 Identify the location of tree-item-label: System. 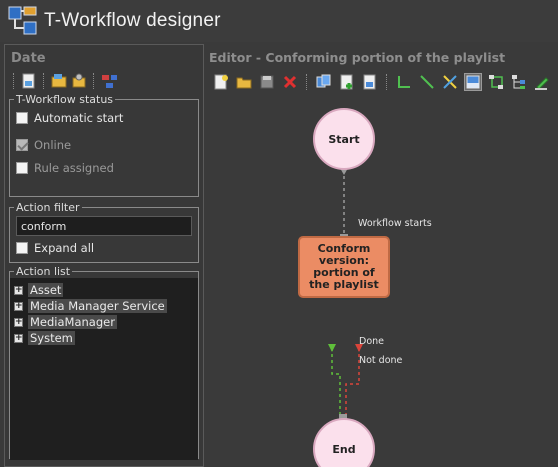
(51, 338).